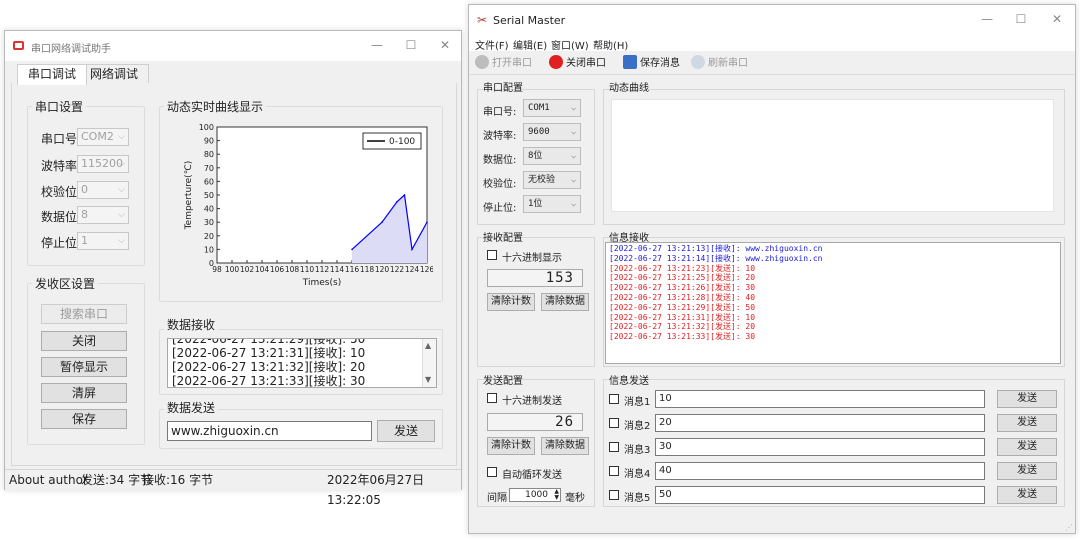 This screenshot has width=1080, height=540. What do you see at coordinates (84, 314) in the screenshot?
I see `search-port-button: 搜索串口` at bounding box center [84, 314].